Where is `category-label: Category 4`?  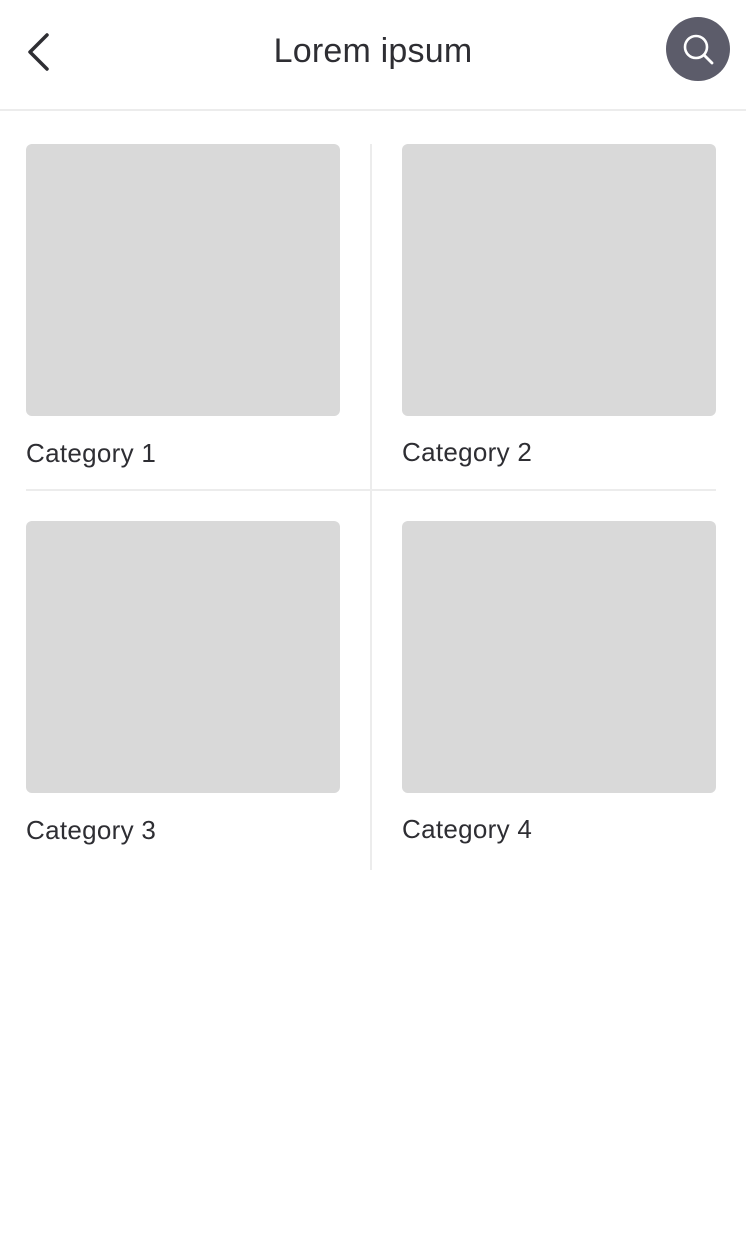 category-label: Category 4 is located at coordinates (467, 829).